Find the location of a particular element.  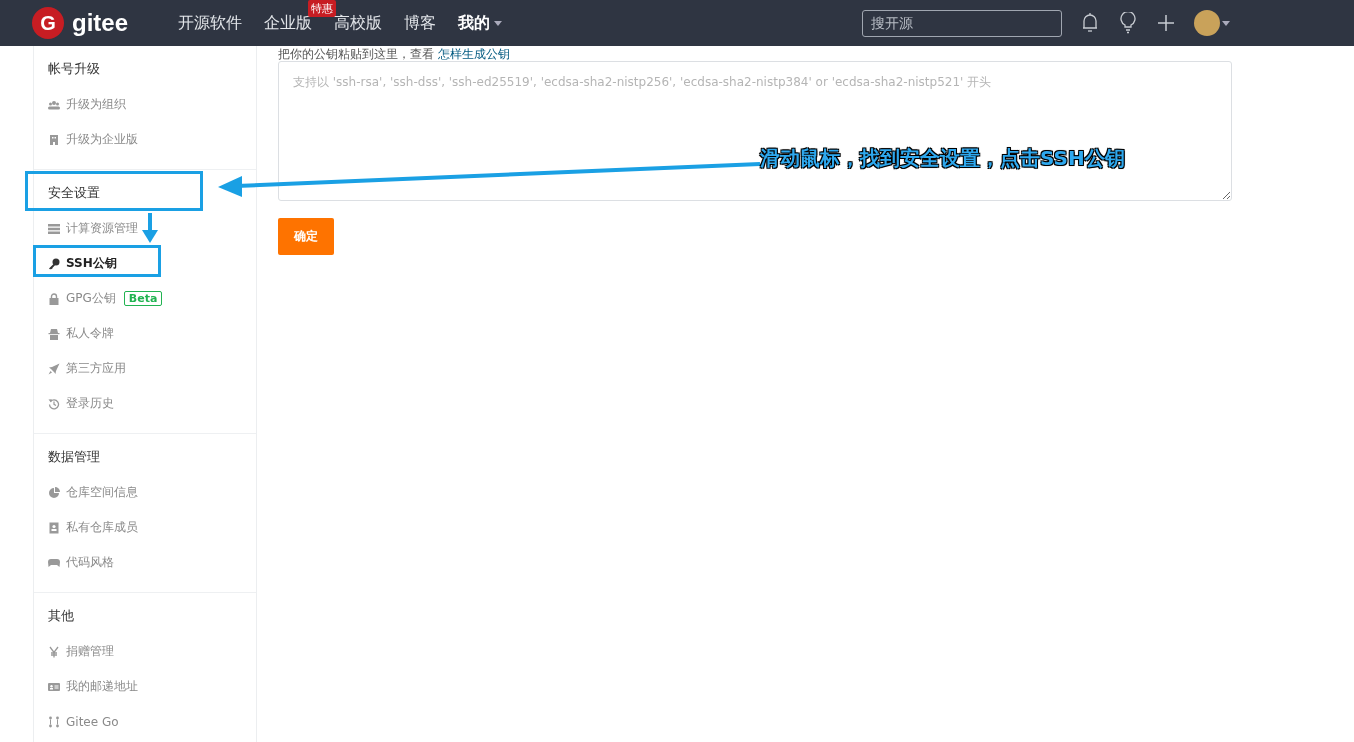

logo-icon: G is located at coordinates (48, 23).